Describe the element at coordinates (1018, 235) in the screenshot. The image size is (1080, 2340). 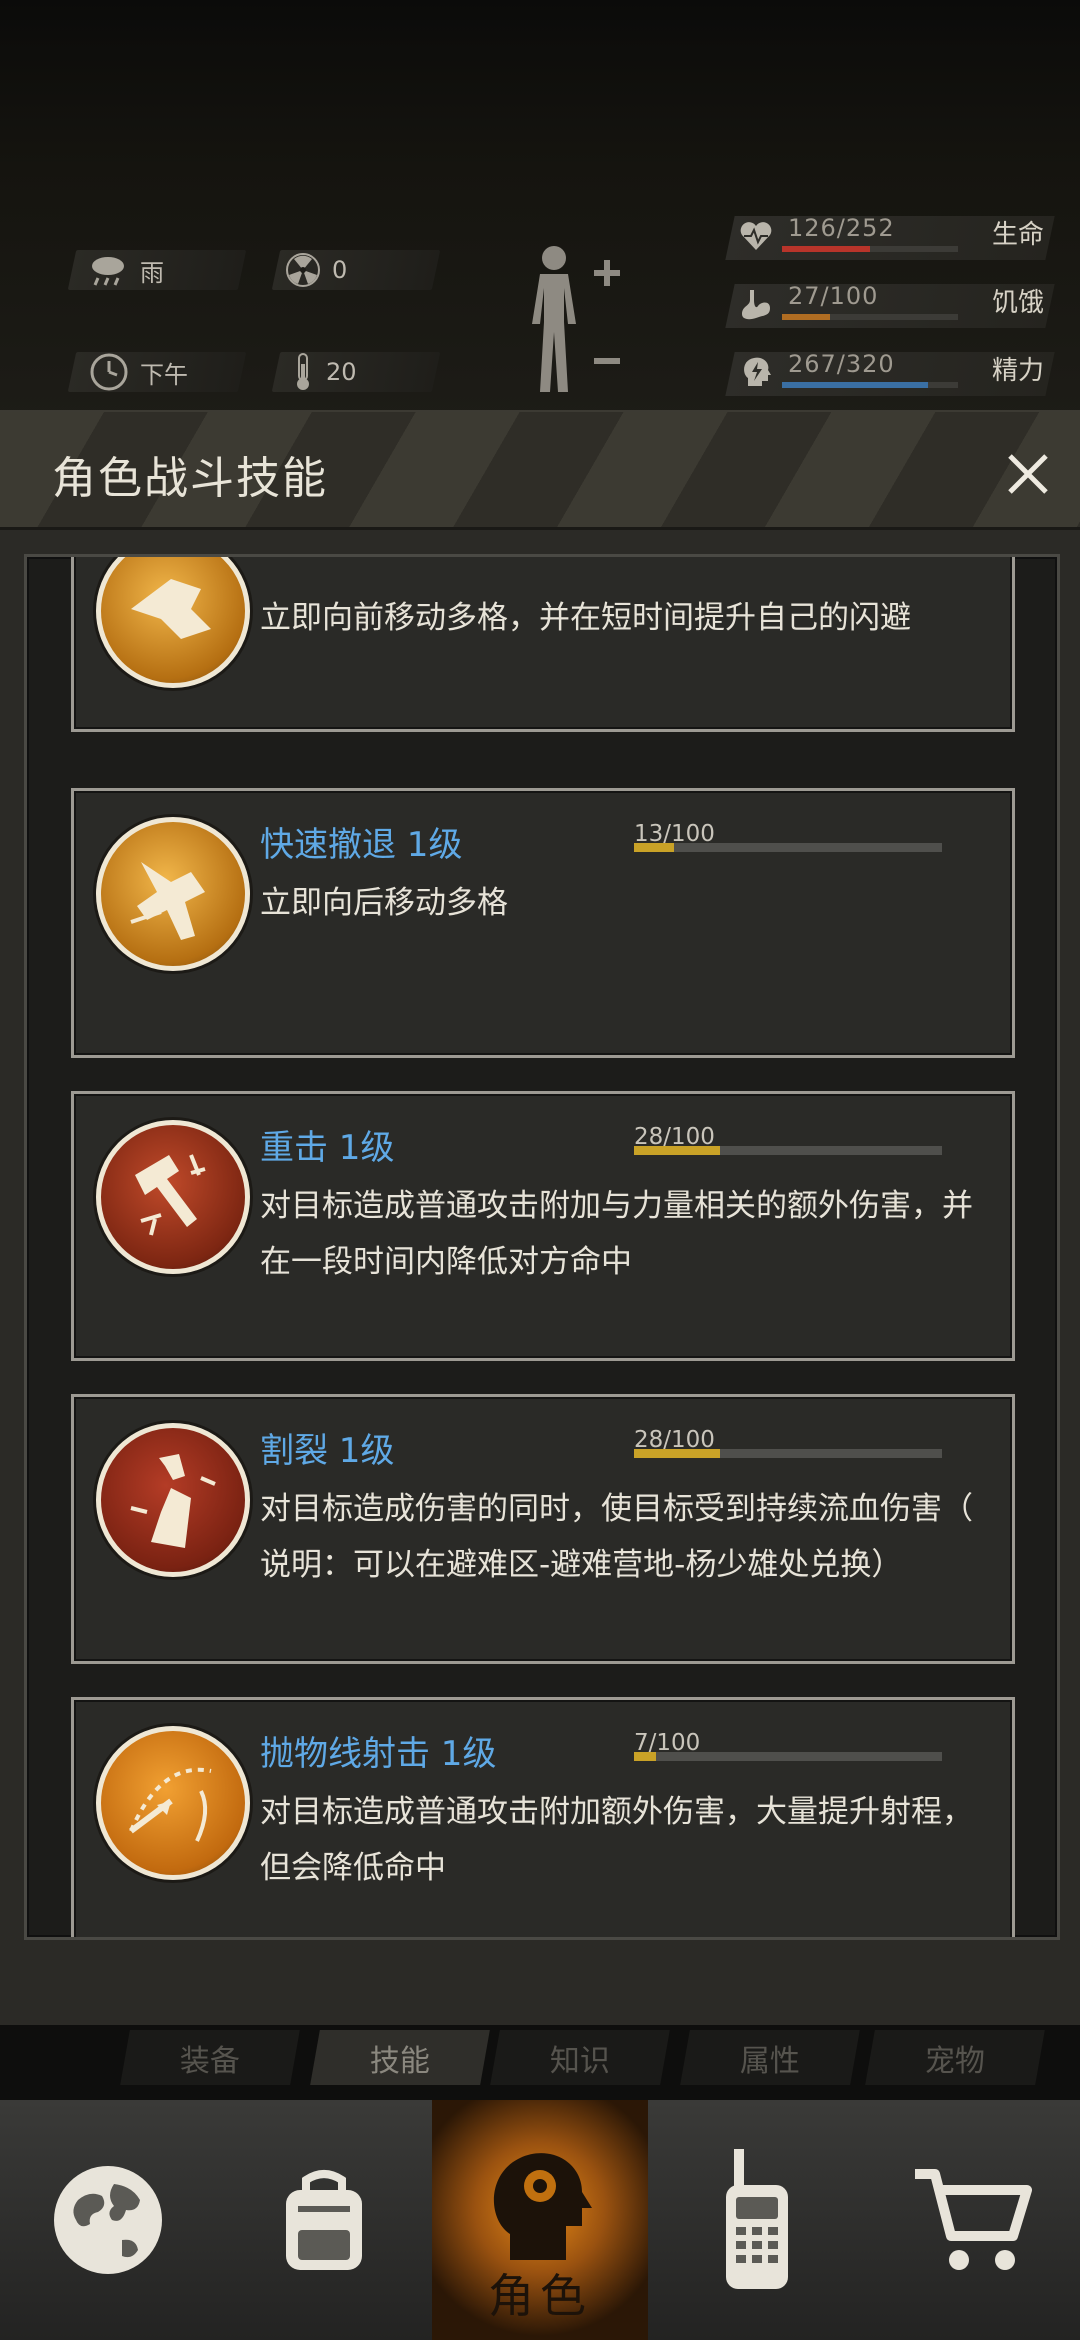
I see `health-label: 生命` at that location.